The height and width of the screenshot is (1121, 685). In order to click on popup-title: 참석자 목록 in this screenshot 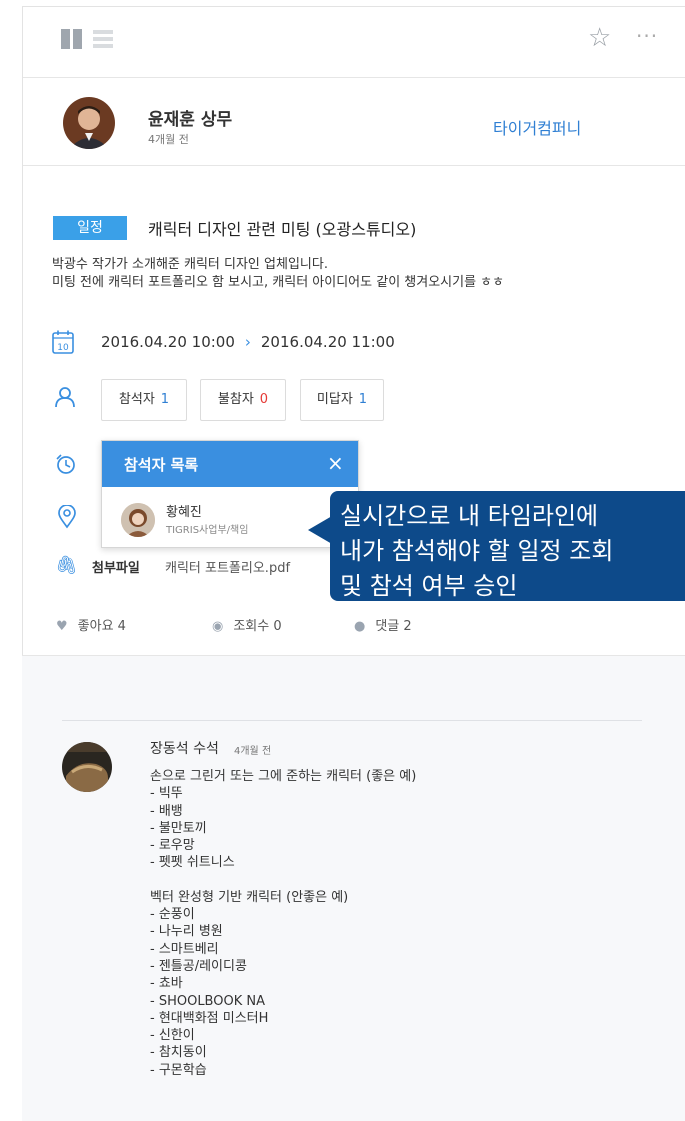, I will do `click(161, 465)`.